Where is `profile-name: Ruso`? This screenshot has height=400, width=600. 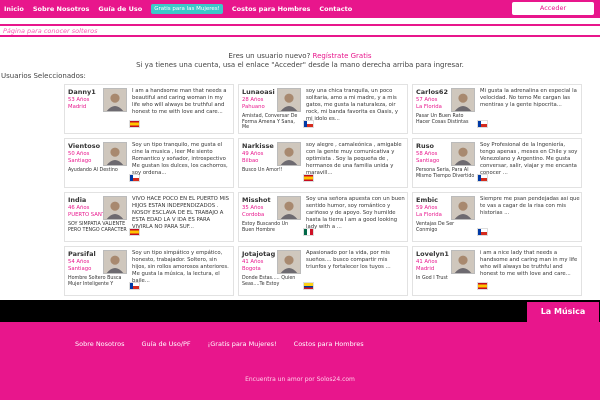
profile-name: Ruso is located at coordinates (425, 146).